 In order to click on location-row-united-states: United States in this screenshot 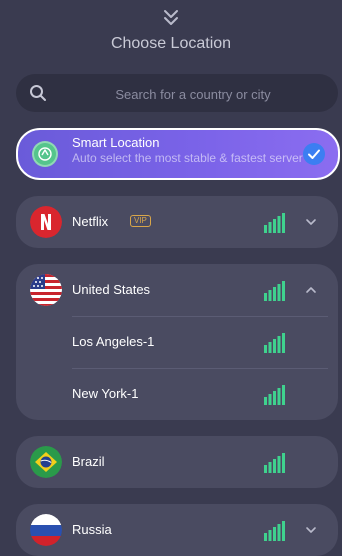, I will do `click(177, 290)`.